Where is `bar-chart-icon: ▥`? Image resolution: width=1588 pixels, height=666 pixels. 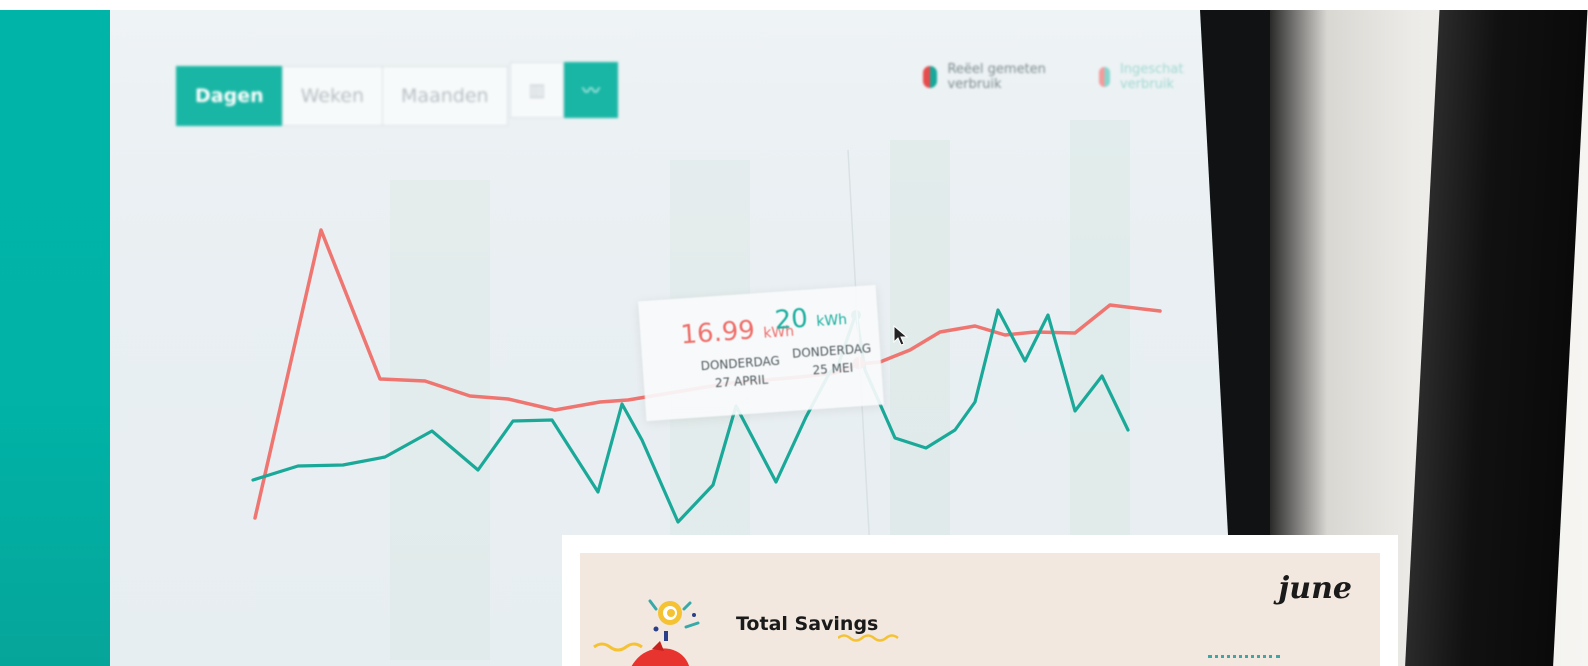 bar-chart-icon: ▥ is located at coordinates (537, 90).